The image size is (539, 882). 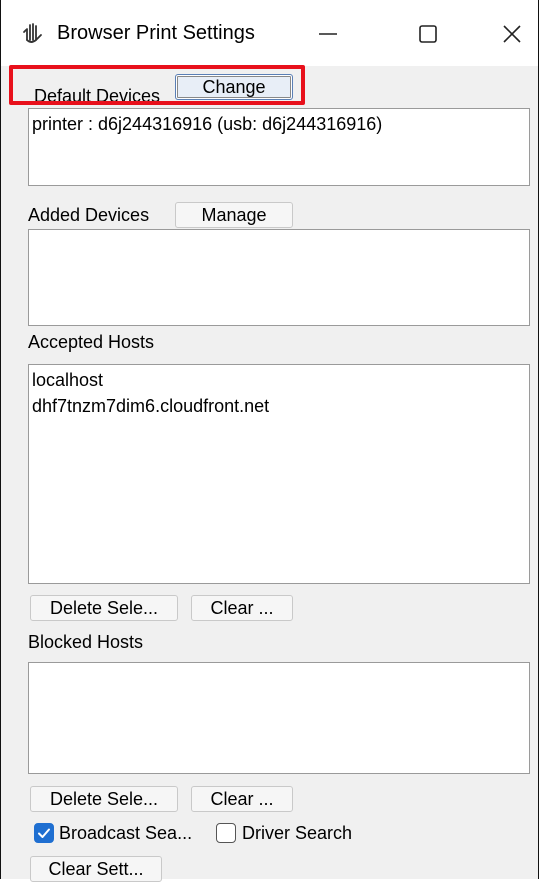 I want to click on blocked-hosts-list, so click(x=279, y=718).